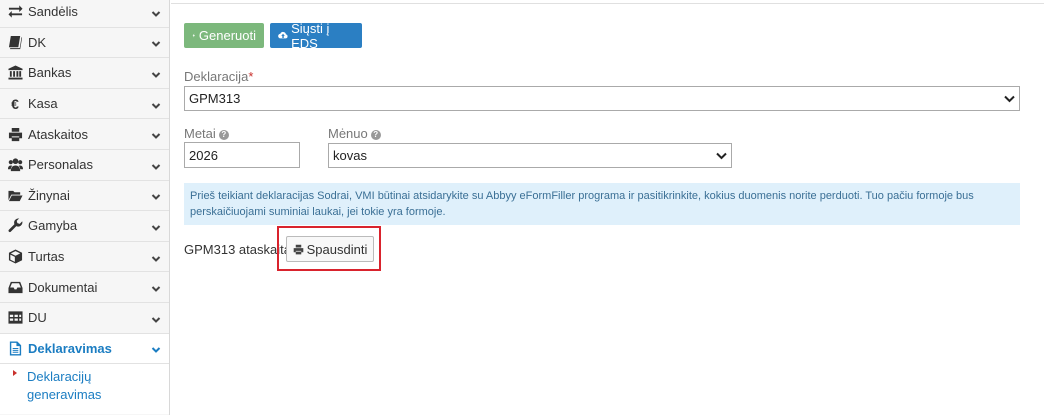  Describe the element at coordinates (70, 348) in the screenshot. I see `sidebar-item-label: Deklaravimas` at that location.